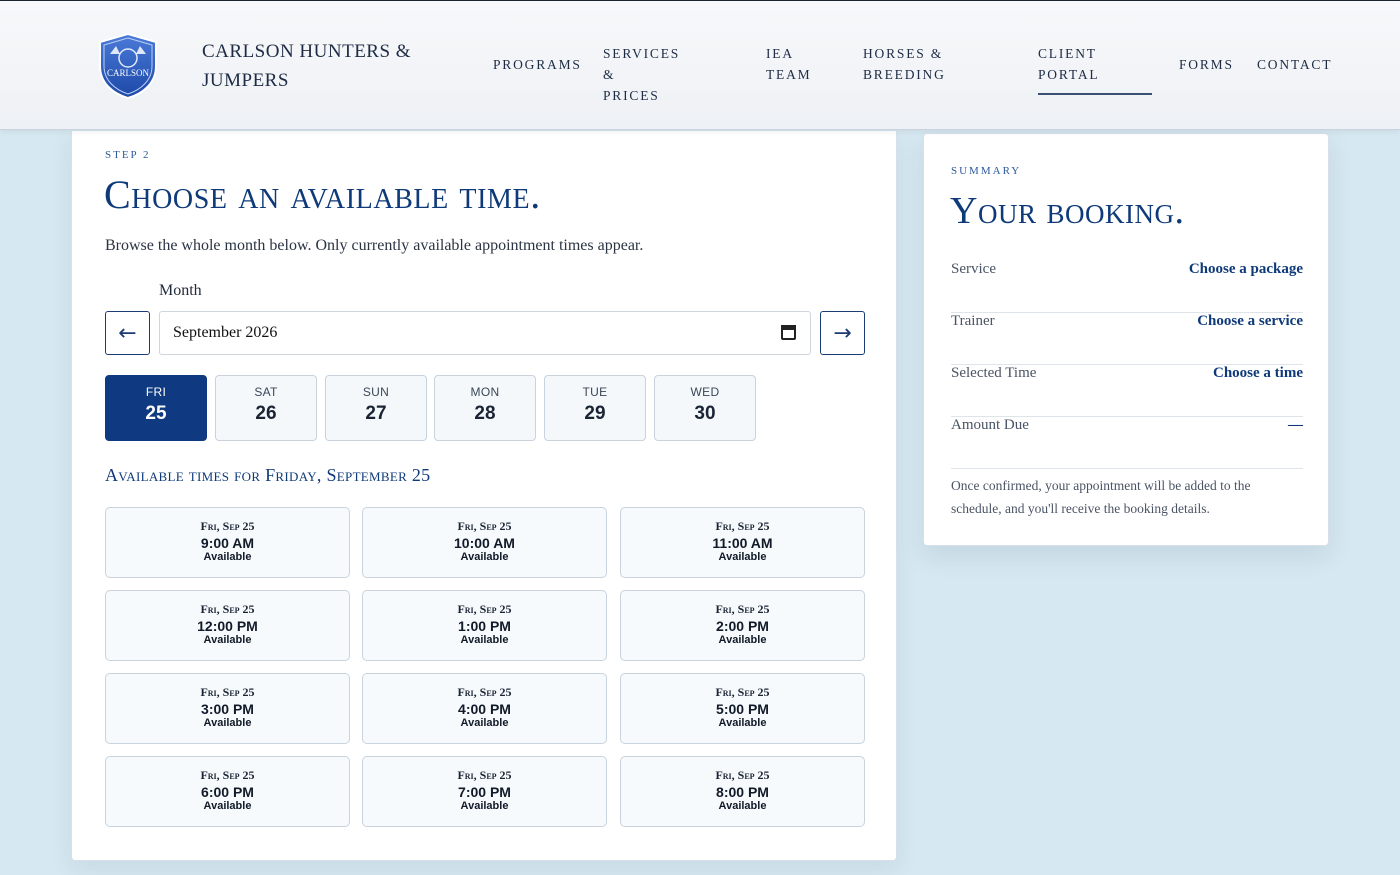 Image resolution: width=1400 pixels, height=875 pixels. I want to click on time-slot: Fri, Sep 25 6:00 PM Available, so click(227, 791).